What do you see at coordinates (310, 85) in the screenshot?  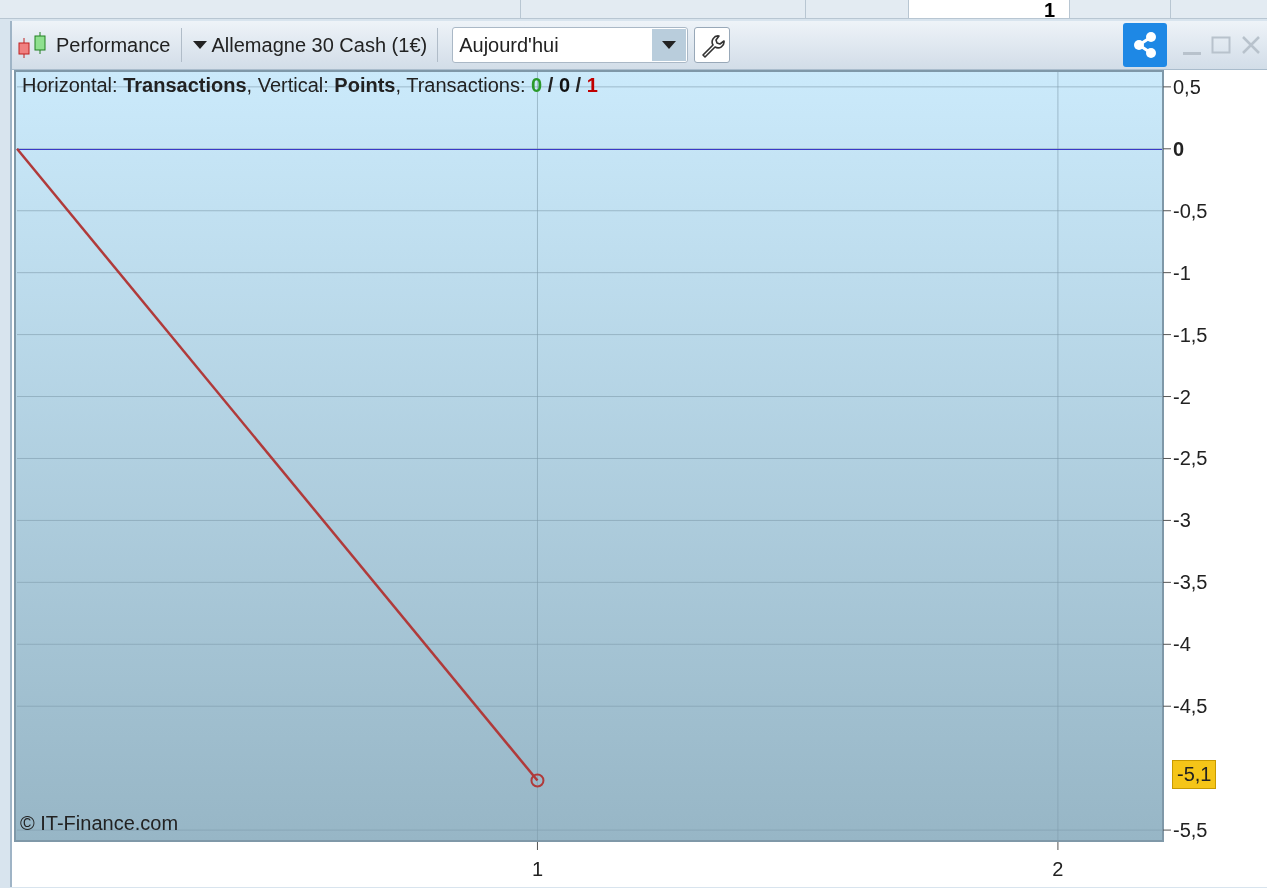 I see `chart-legend: Horizontal: Transactions, Vertical: Points, Transactions: 0 / 0 / 1` at bounding box center [310, 85].